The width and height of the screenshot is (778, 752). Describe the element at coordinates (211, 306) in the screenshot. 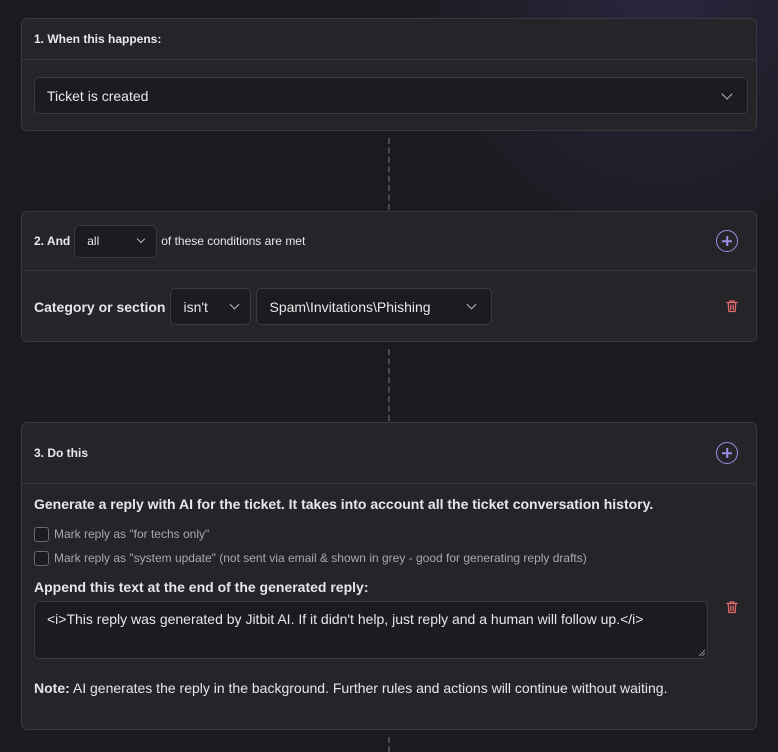

I see `operator-select: isn't` at that location.